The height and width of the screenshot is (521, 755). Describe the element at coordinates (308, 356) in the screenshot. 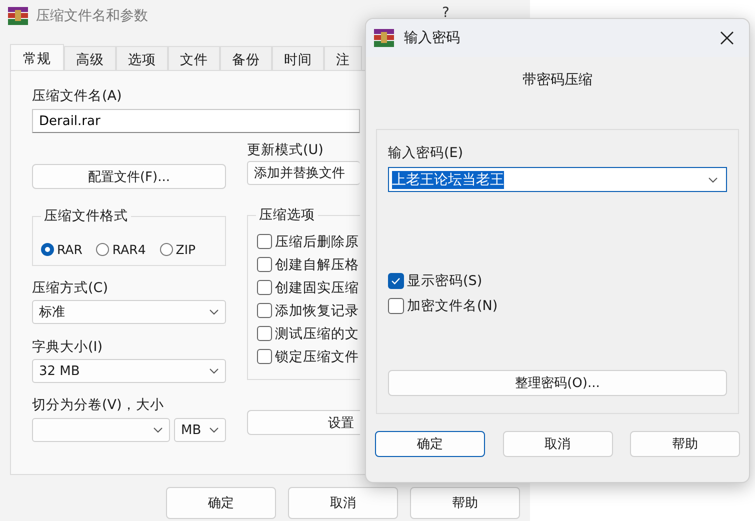

I see `option-checkbox: 锁定压缩文件` at that location.